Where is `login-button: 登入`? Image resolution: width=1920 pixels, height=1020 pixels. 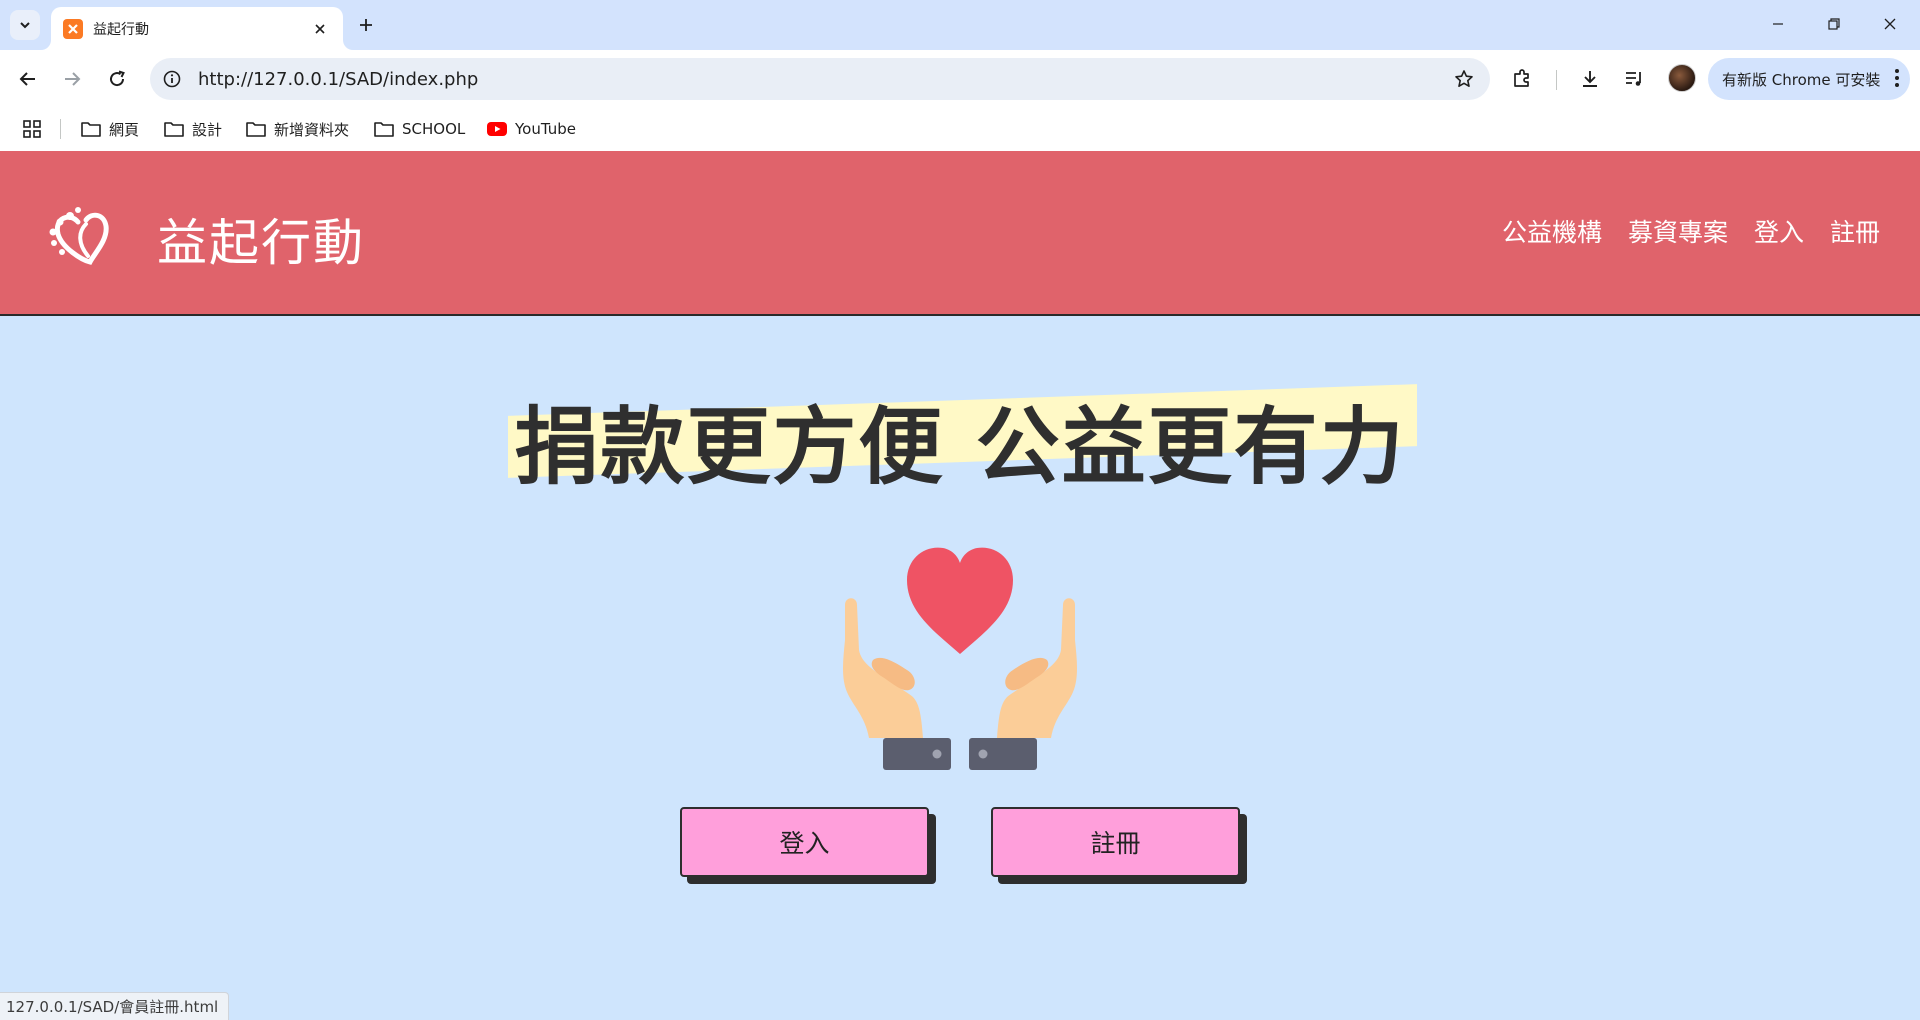
login-button: 登入 is located at coordinates (804, 842).